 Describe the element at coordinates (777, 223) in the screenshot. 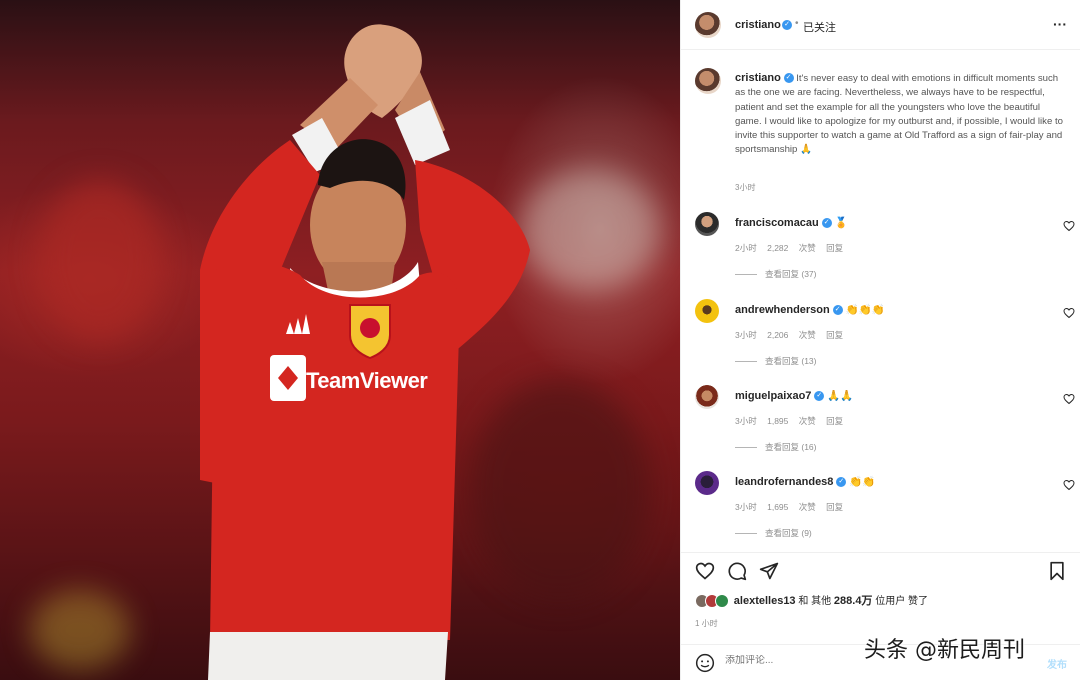

I see `comment-username: franciscomacau` at that location.